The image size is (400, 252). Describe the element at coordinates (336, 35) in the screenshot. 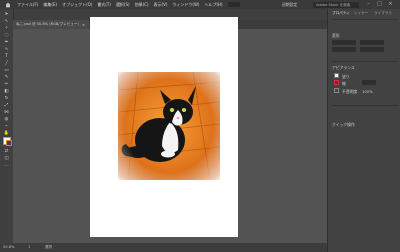

I see `transform-header: 変形` at that location.